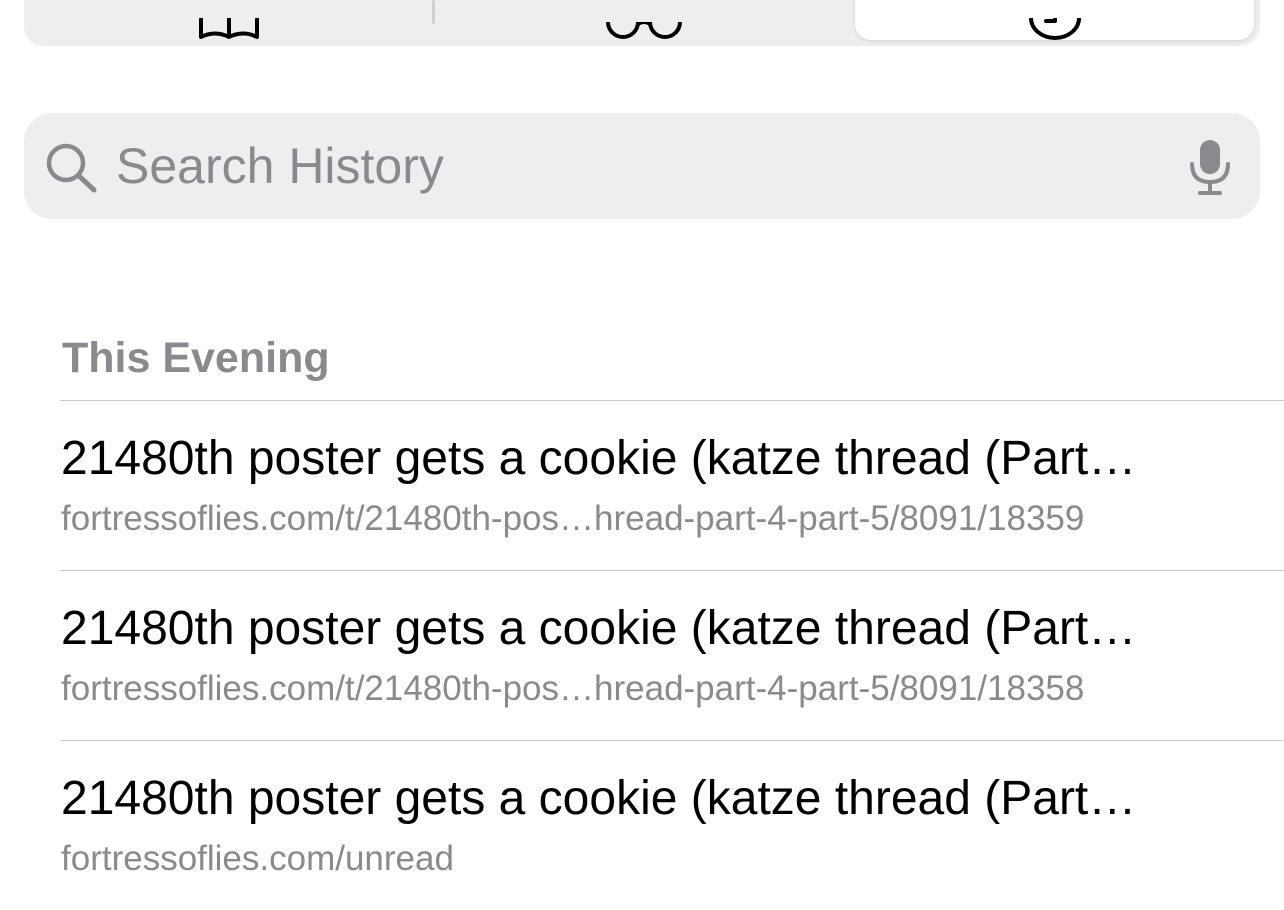 The height and width of the screenshot is (910, 1284). I want to click on search-input, so click(636, 166).